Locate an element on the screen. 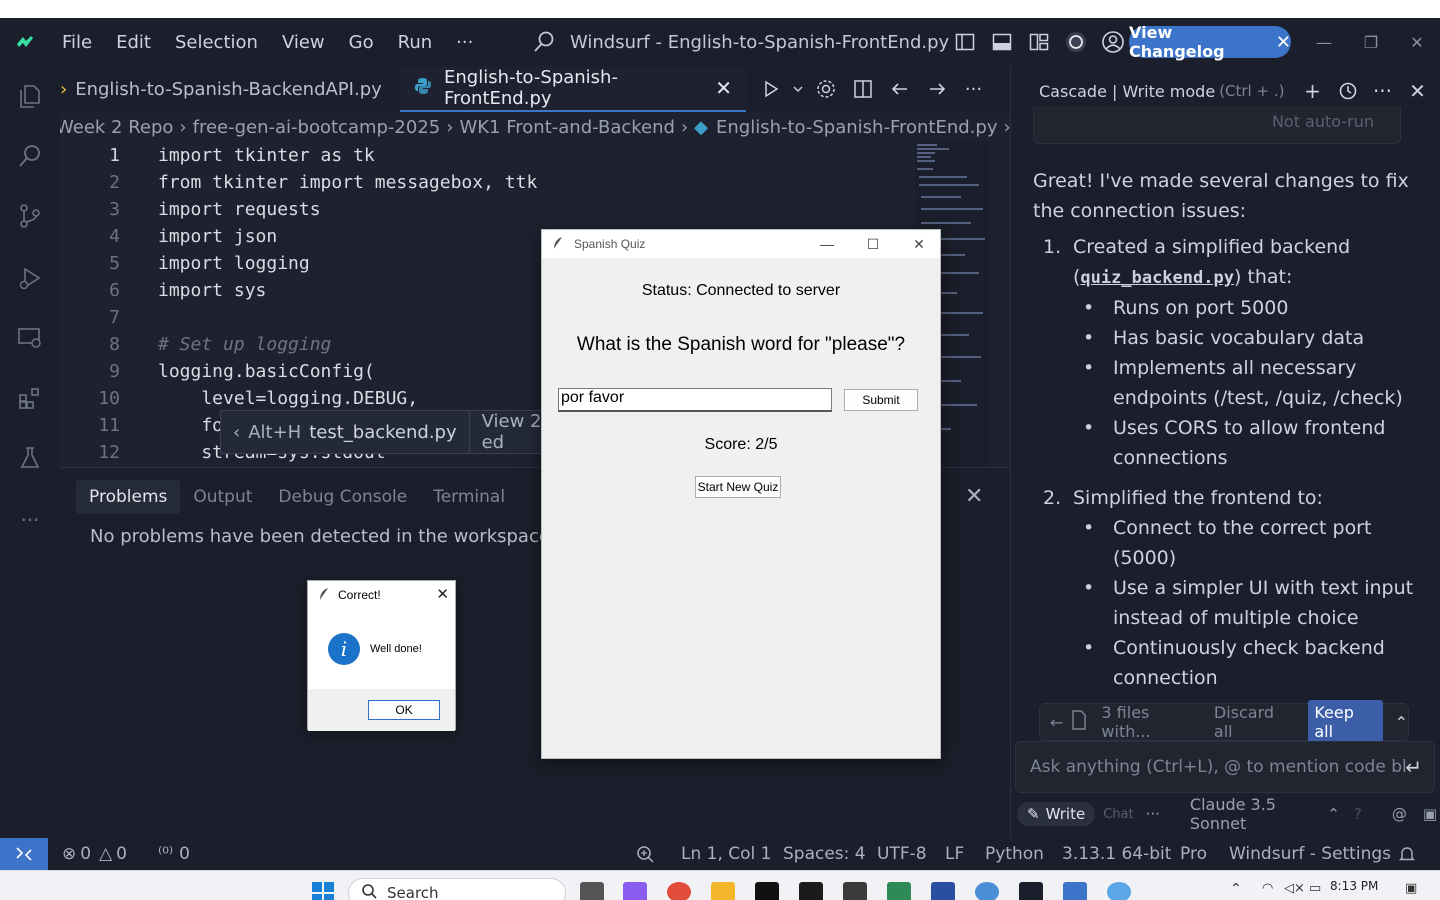  copilot-icon is located at coordinates (635, 891).